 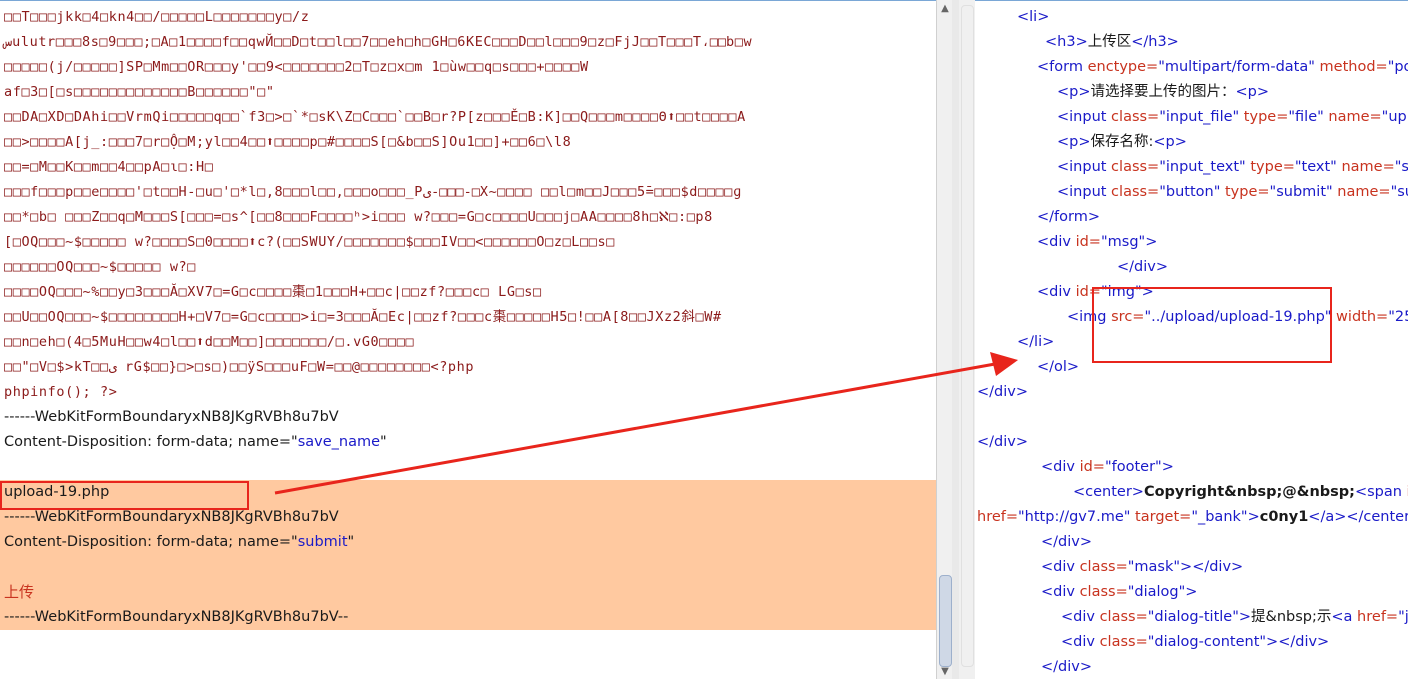 What do you see at coordinates (124, 495) in the screenshot?
I see `annotation-box-request` at bounding box center [124, 495].